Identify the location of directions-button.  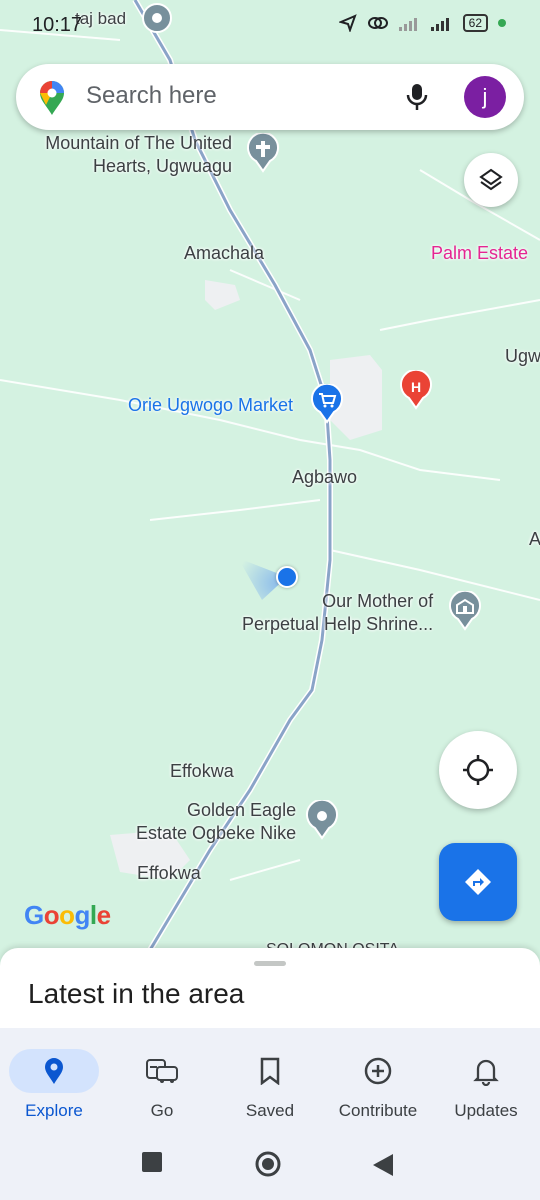
(478, 882).